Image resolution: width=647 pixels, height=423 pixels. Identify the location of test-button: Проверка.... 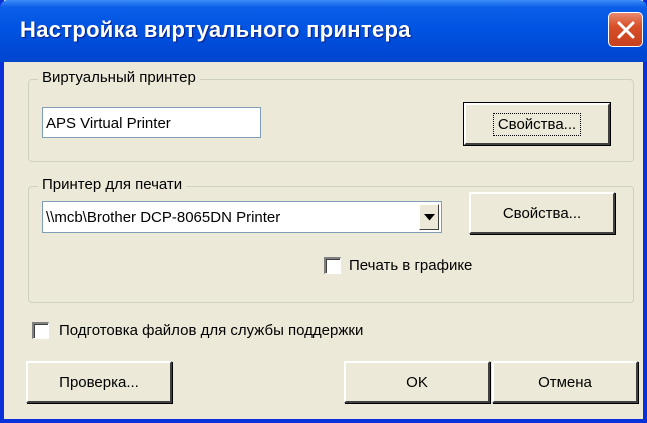
(99, 382).